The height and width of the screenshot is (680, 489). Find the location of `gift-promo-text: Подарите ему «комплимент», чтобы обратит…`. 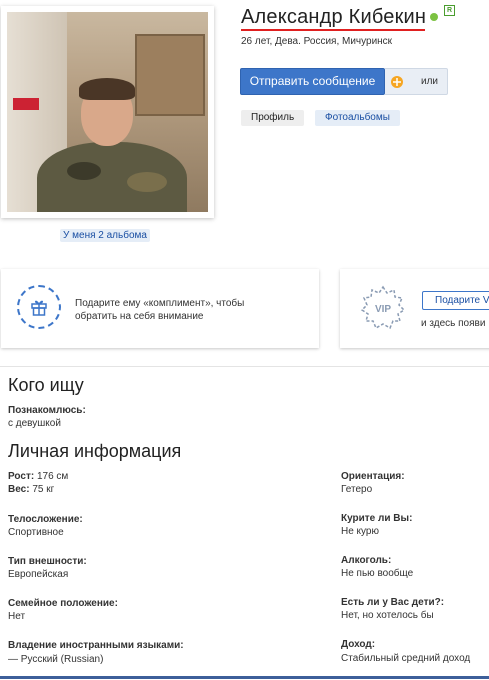

gift-promo-text: Подарите ему «комплимент», чтобы обратит… is located at coordinates (175, 310).